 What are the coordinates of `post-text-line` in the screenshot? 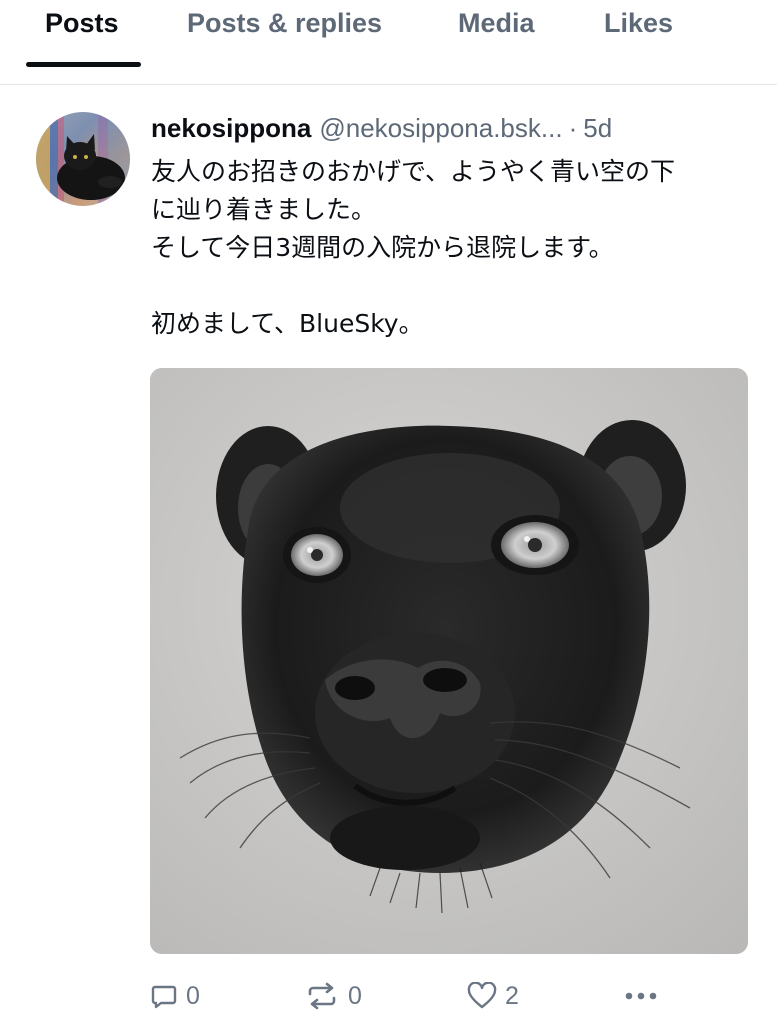 It's located at (456, 286).